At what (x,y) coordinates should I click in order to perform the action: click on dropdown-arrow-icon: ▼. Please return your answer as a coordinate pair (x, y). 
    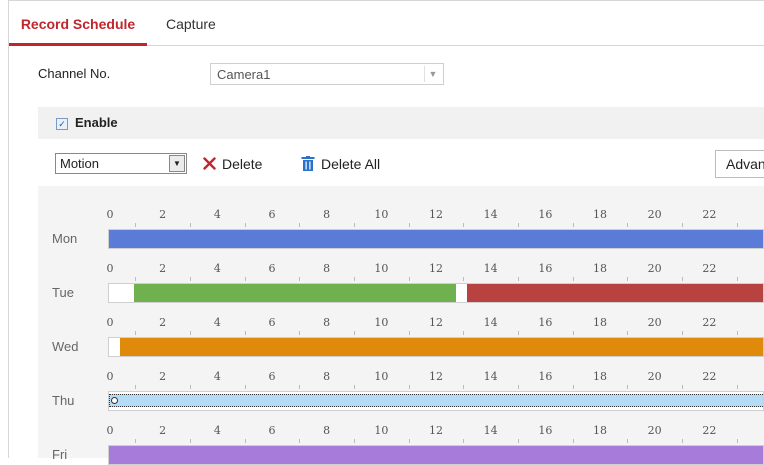
    Looking at the image, I should click on (177, 163).